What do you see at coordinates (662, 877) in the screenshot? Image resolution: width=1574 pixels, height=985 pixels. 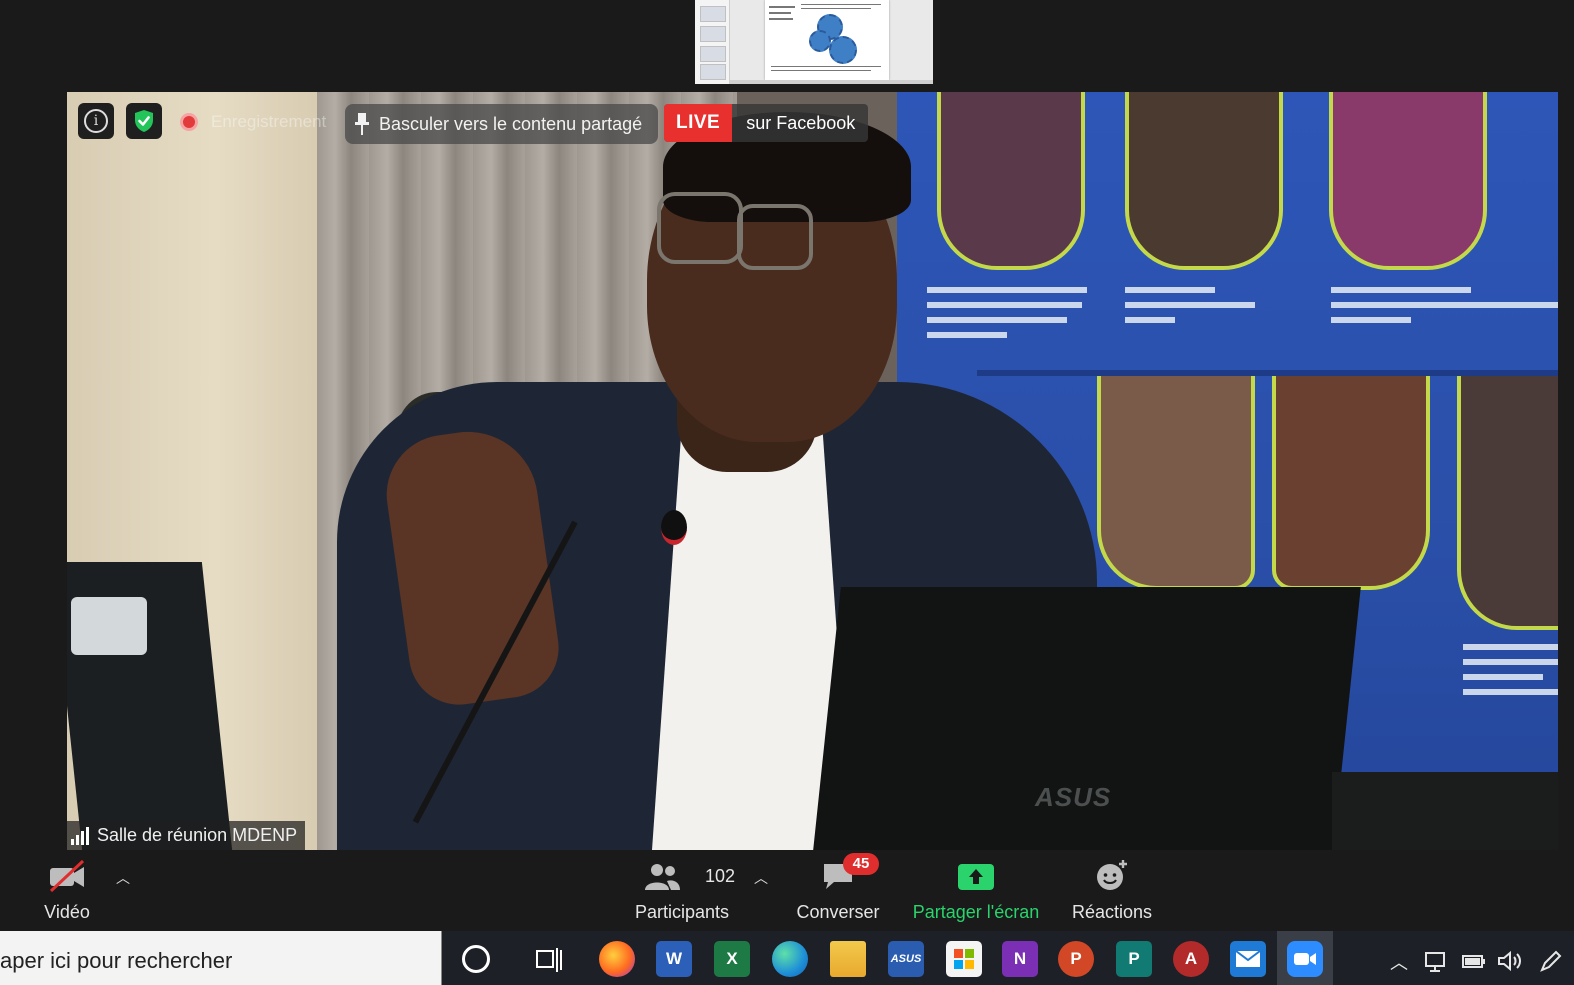 I see `participants-icon` at bounding box center [662, 877].